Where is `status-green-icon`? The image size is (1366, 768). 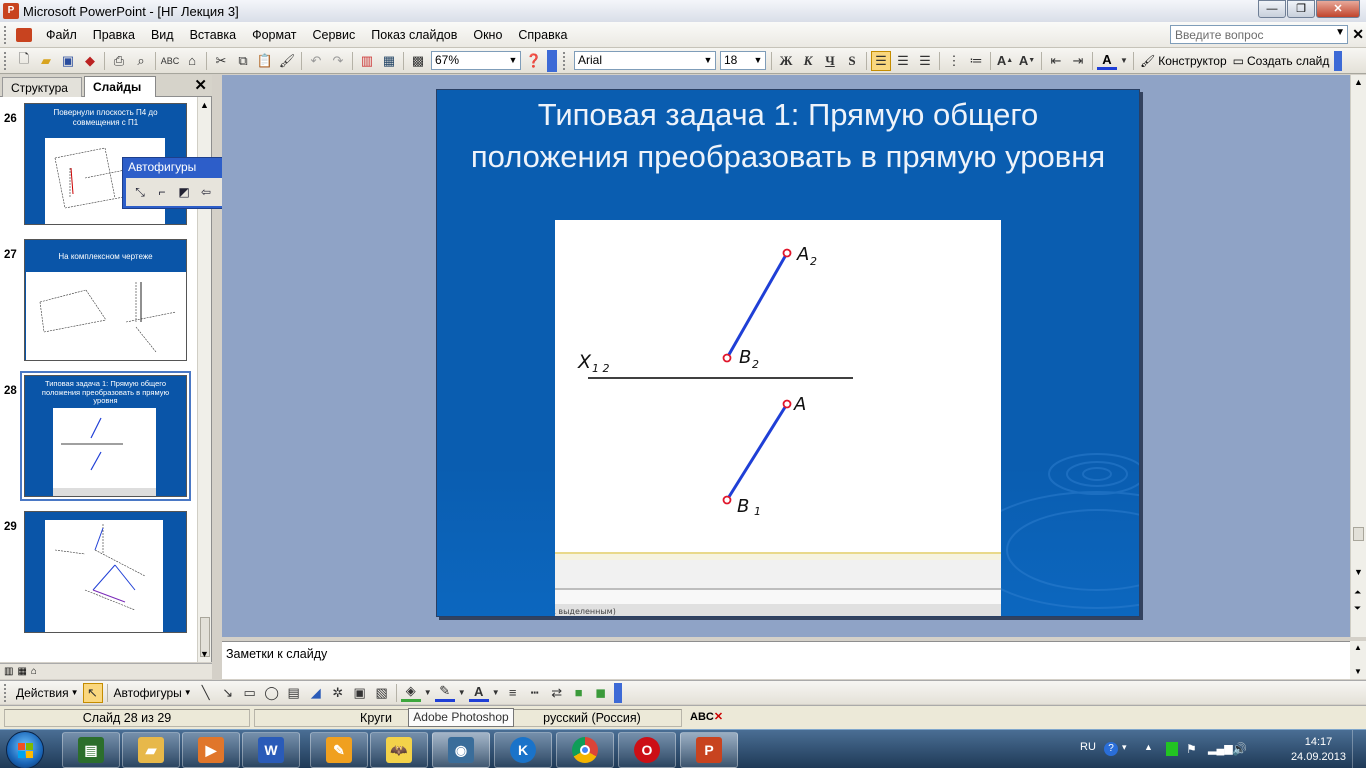
status-green-icon is located at coordinates (1172, 749).